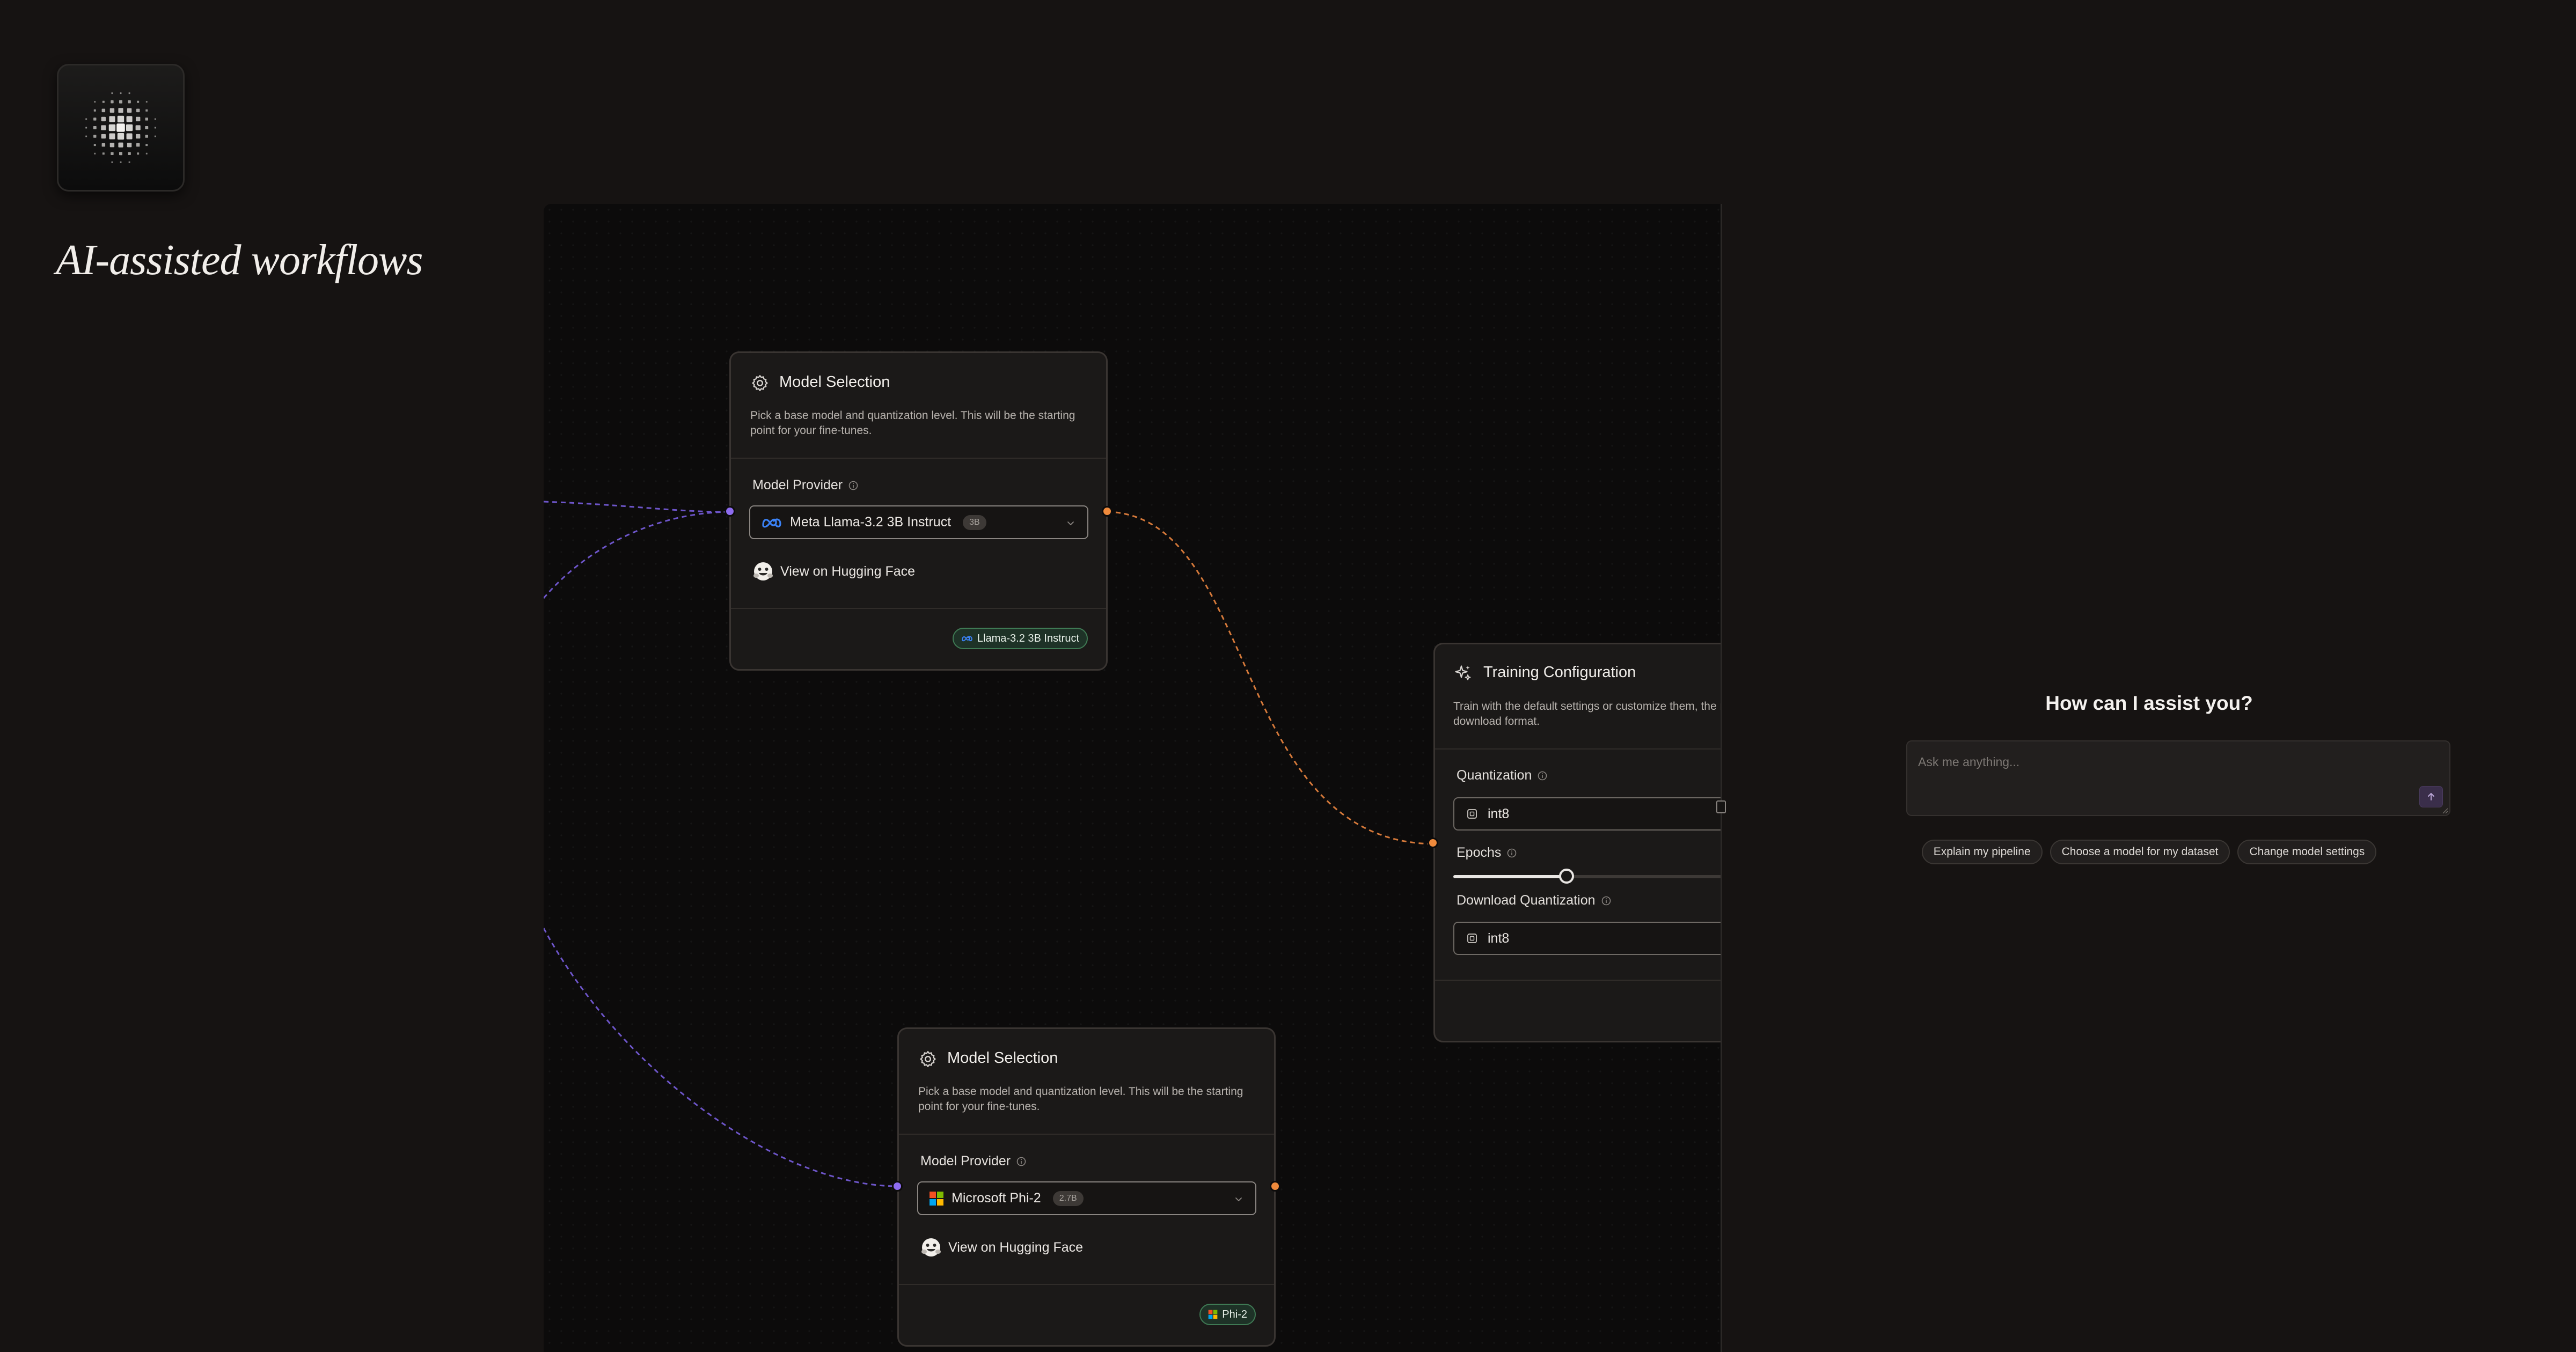 This screenshot has width=2576, height=1352. What do you see at coordinates (637, 555) in the screenshot?
I see `edge-into-node-1-curved` at bounding box center [637, 555].